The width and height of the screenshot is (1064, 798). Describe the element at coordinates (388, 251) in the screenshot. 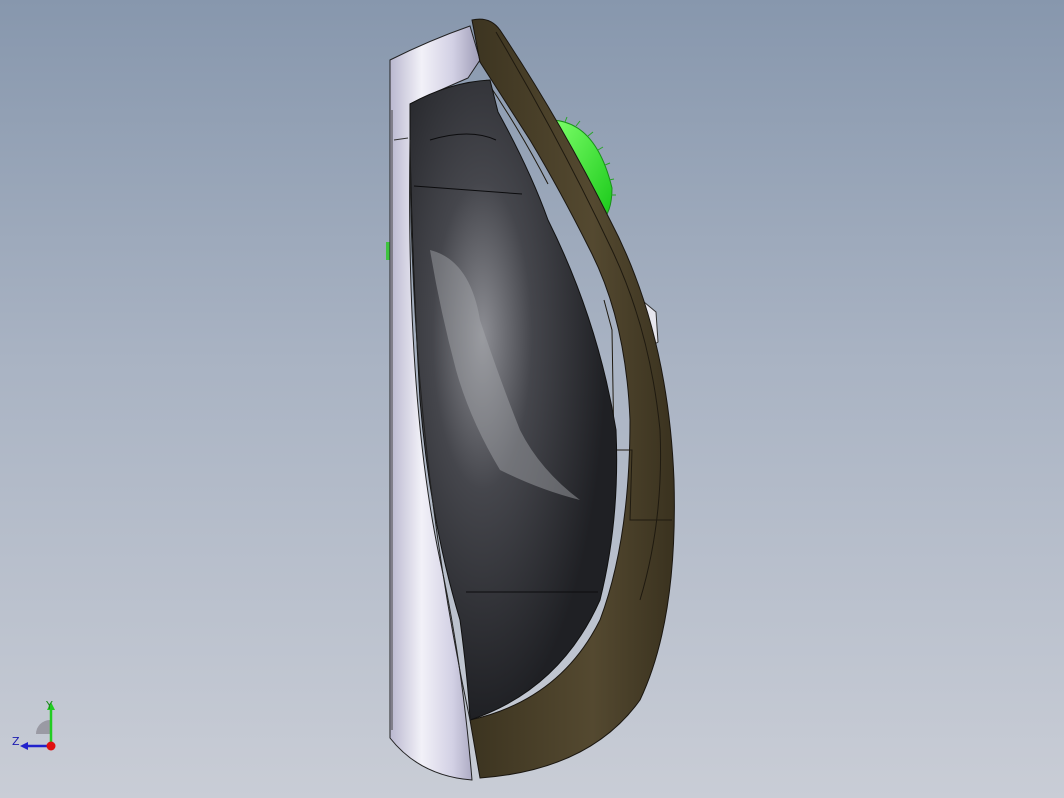

I see `left-edge-button` at that location.